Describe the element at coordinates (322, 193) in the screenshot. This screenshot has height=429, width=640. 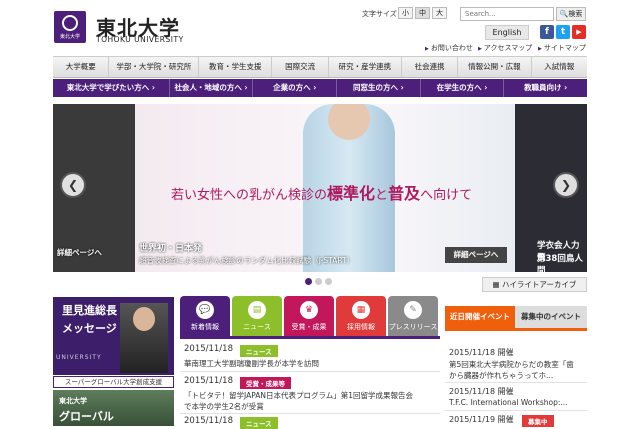
I see `hero-headline: 若い女性への乳がん検診の標準化と普及へ向けて` at that location.